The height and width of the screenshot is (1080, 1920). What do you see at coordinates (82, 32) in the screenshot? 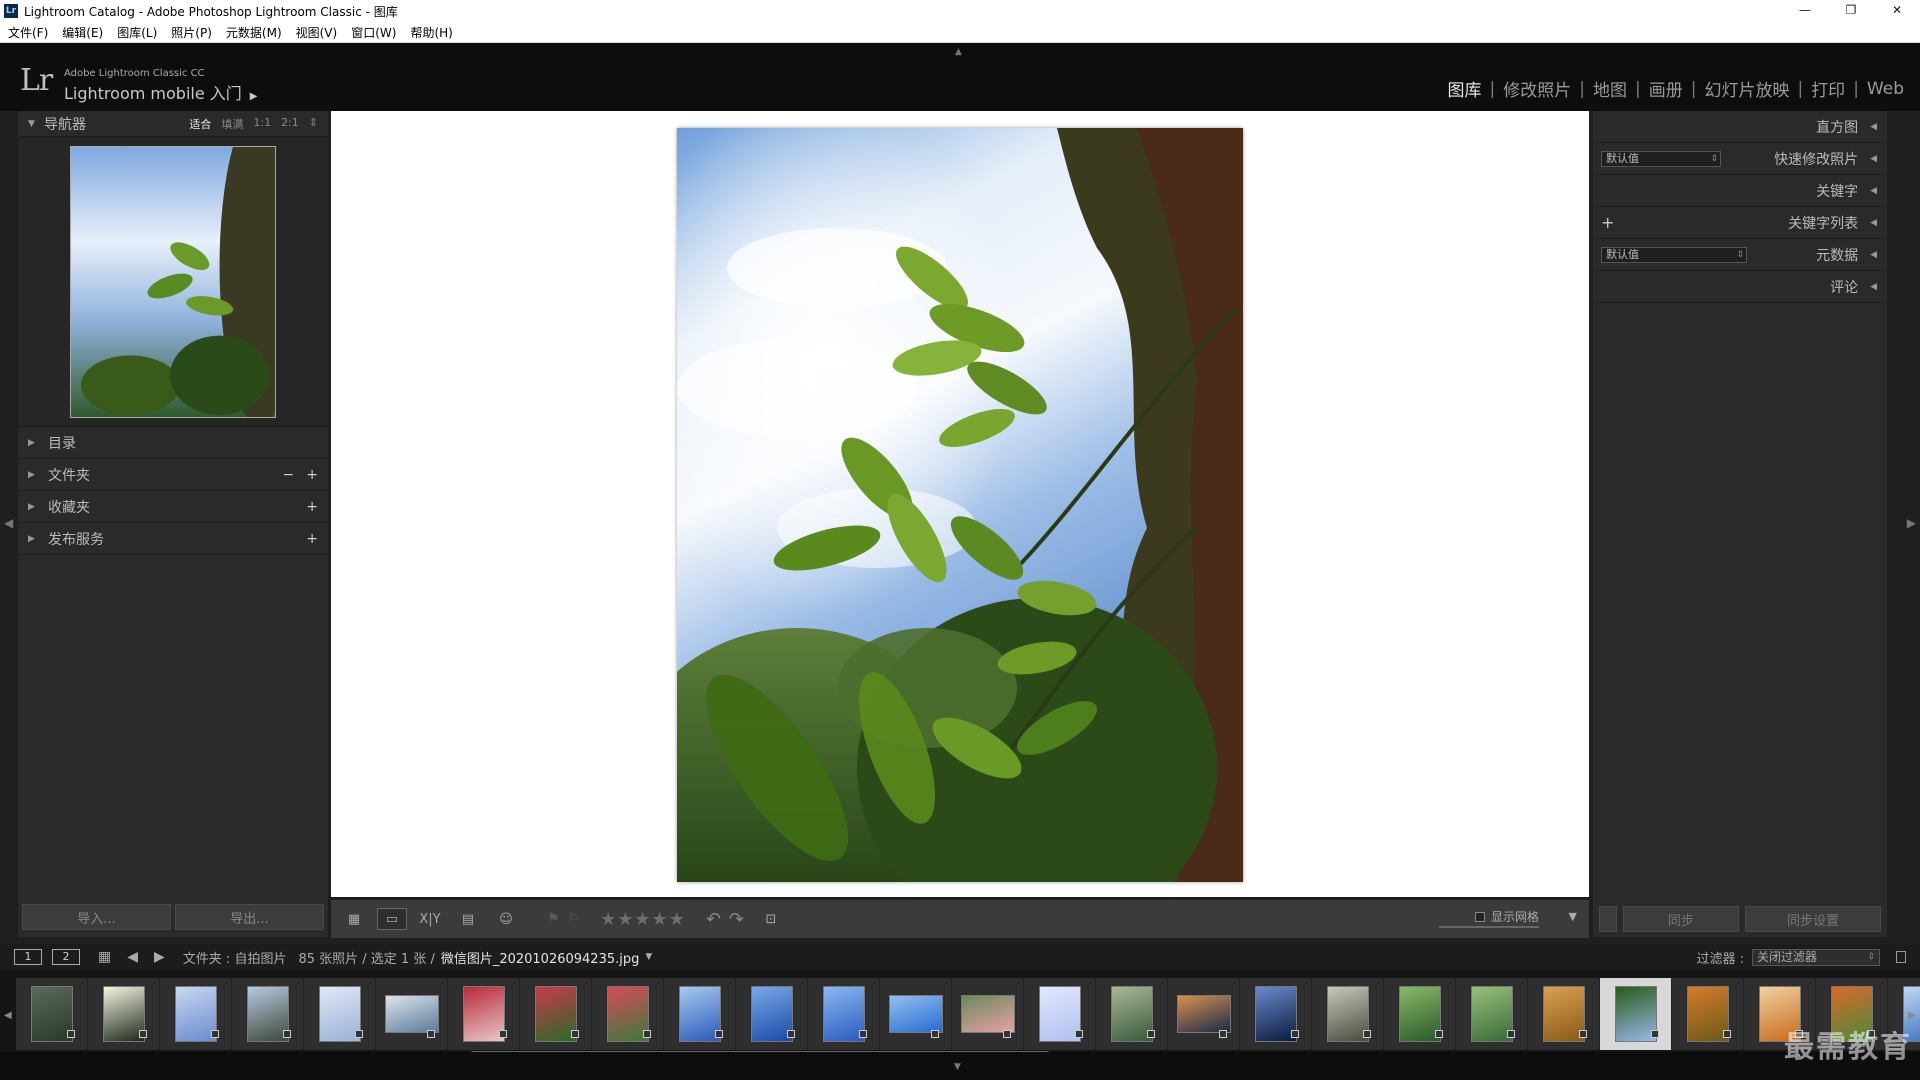
I see `menu-edit: 编辑(E)` at bounding box center [82, 32].